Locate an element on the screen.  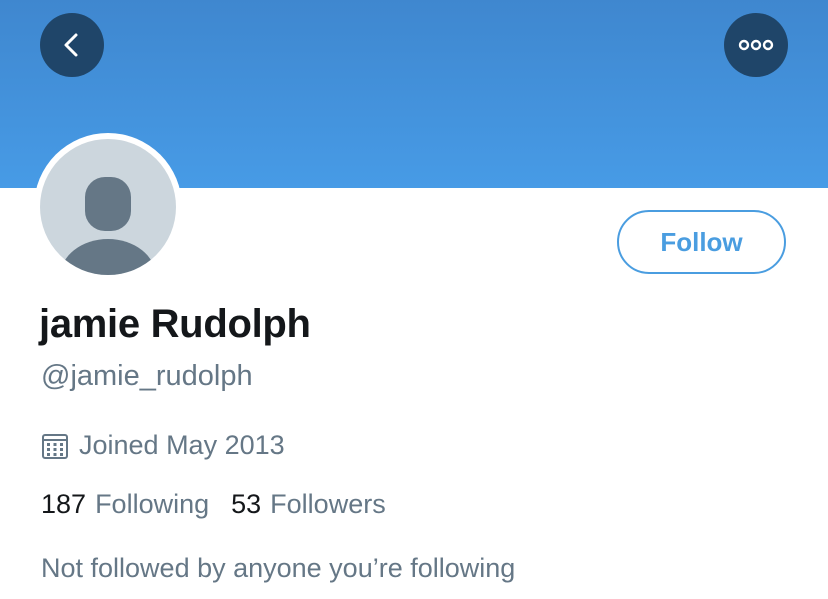
follow-stats: 187 Following 53 Followers is located at coordinates (213, 504).